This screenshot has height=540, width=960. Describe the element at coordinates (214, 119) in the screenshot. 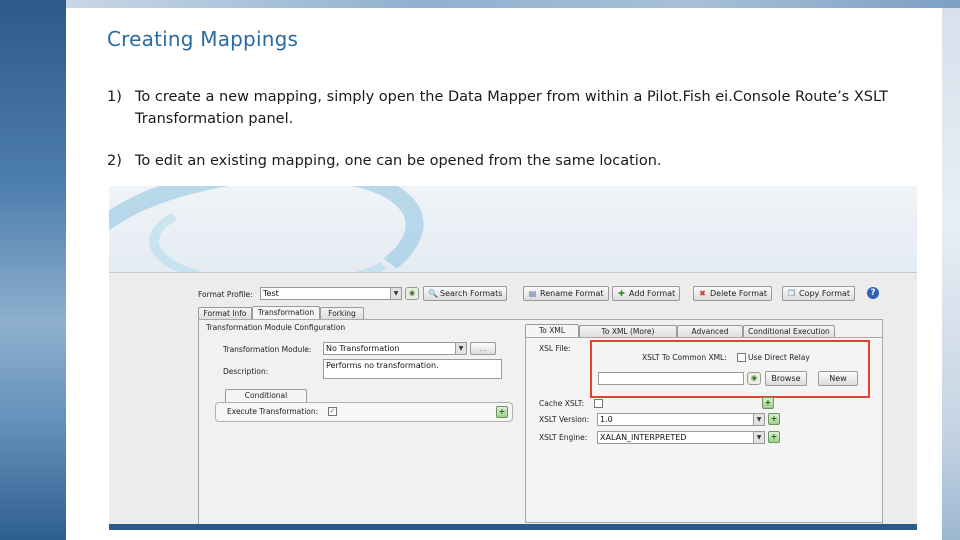

I see `step-1-text-cont: Transformation panel.` at that location.